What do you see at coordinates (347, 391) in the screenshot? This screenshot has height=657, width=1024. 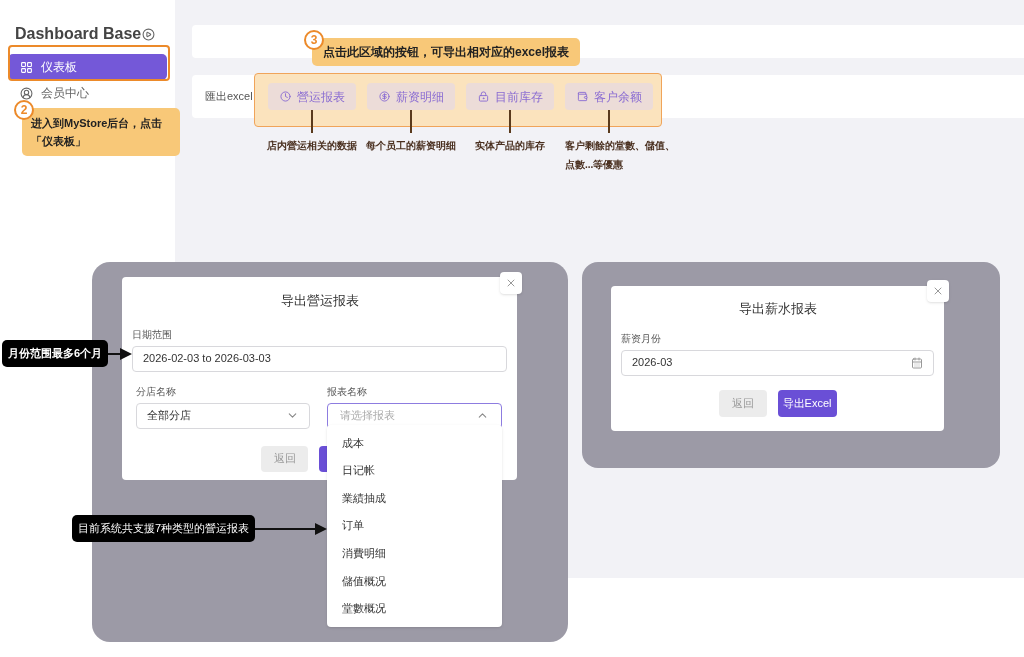 I see `field-label: 报表名称` at bounding box center [347, 391].